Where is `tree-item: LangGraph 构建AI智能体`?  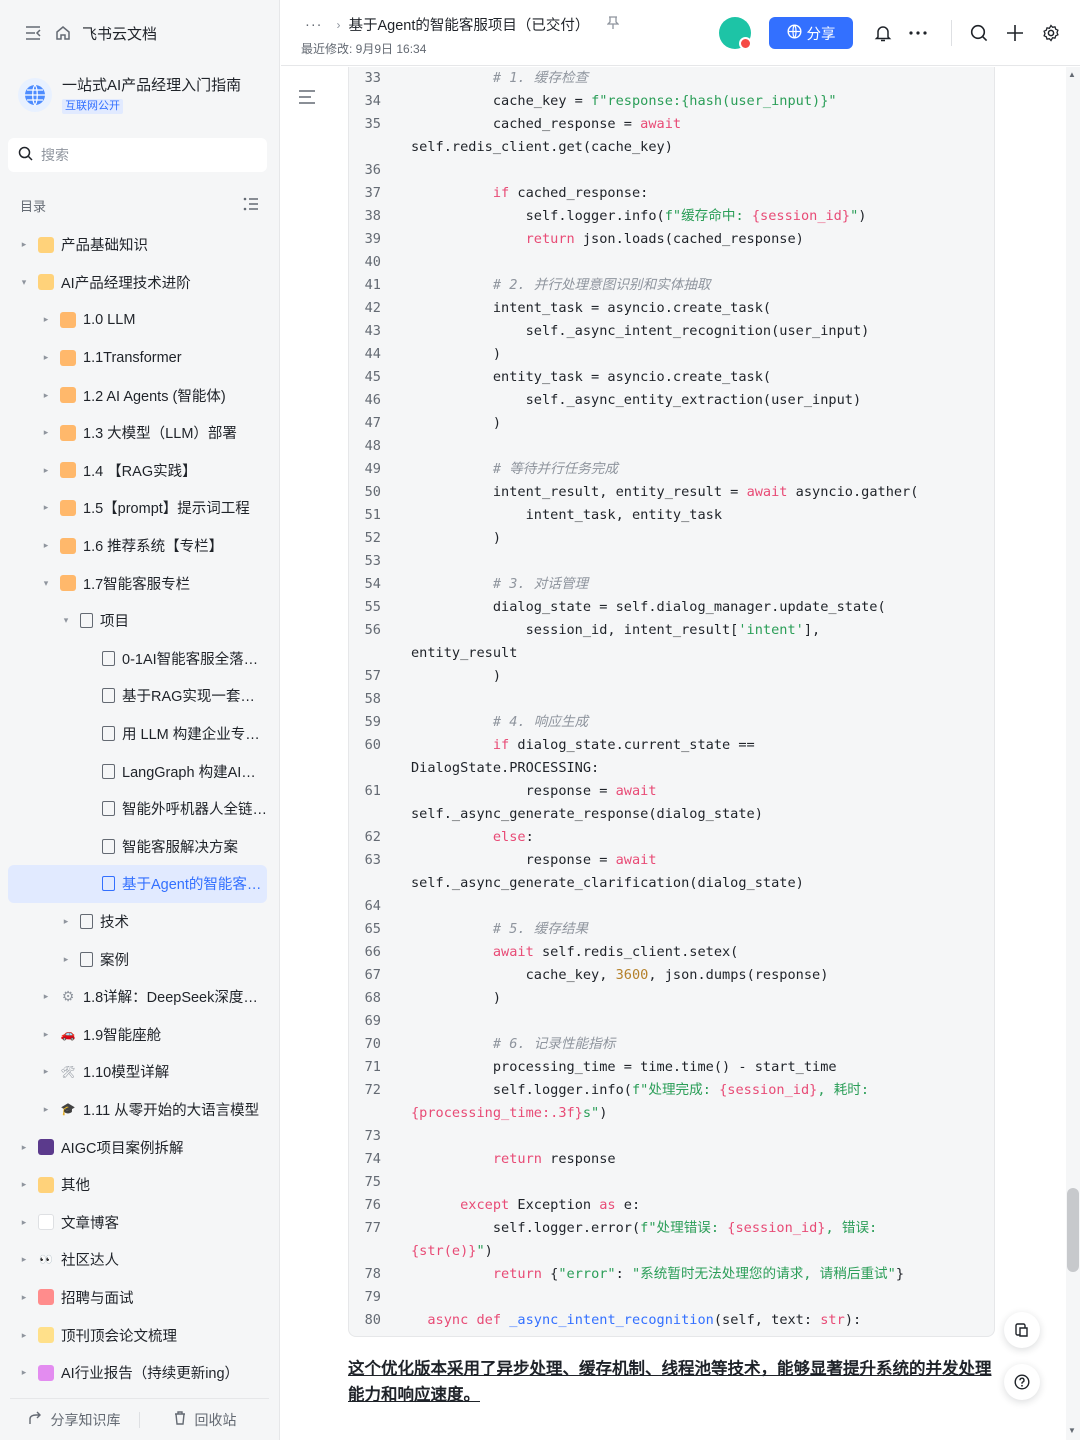 tree-item: LangGraph 构建AI智能体 is located at coordinates (137, 771).